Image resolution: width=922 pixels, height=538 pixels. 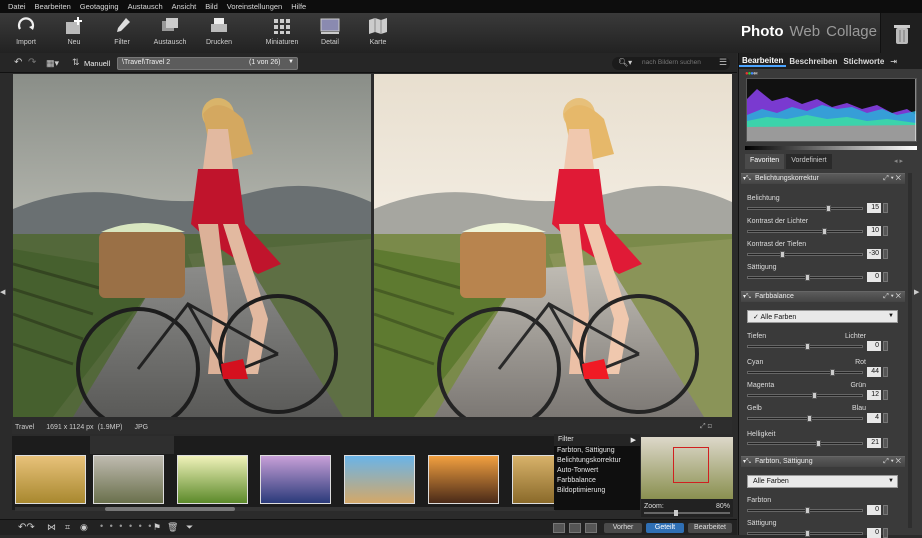 I want to click on thumbnail-bicycle, so click(x=128, y=479).